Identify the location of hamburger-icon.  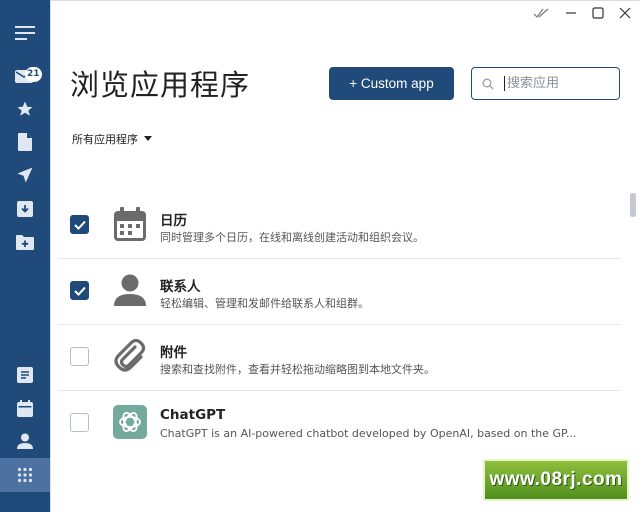
(25, 33).